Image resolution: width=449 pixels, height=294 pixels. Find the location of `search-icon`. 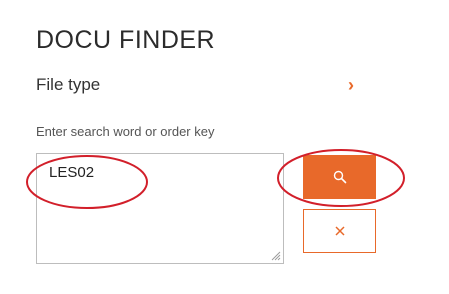

search-icon is located at coordinates (339, 177).